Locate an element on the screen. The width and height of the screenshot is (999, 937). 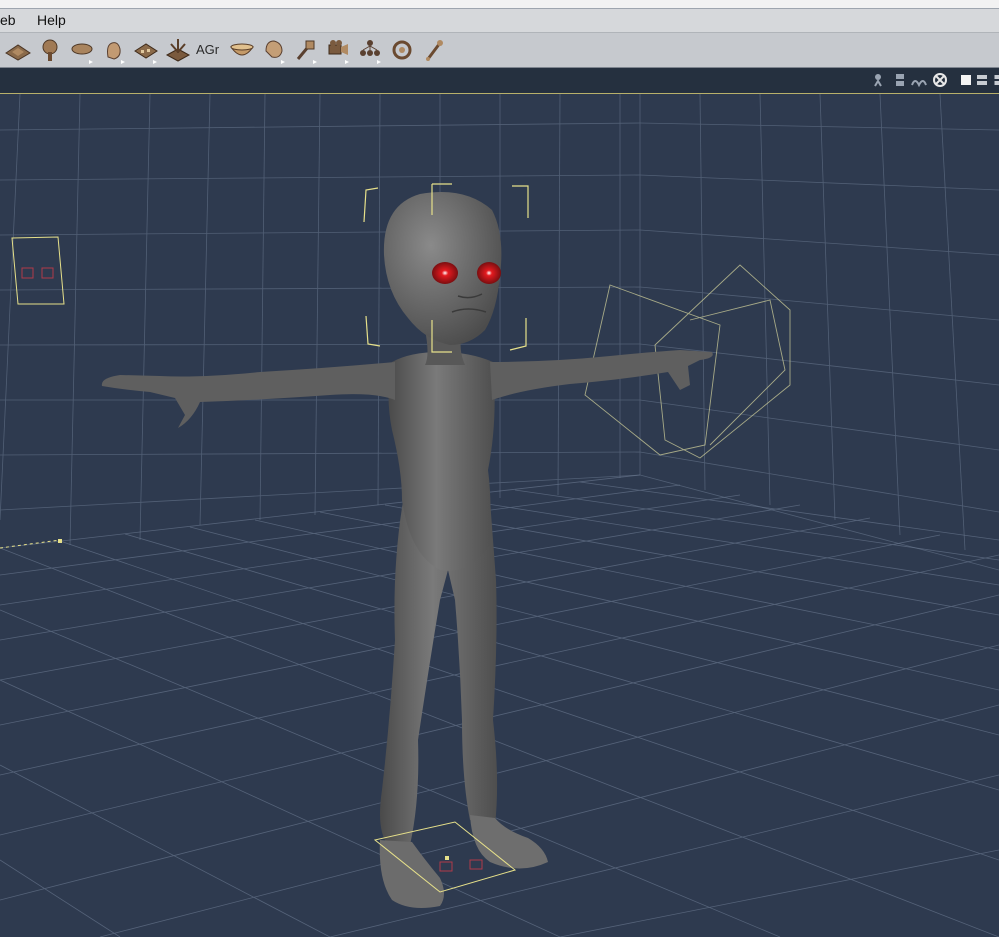
prop-tool-icon is located at coordinates (82, 50).